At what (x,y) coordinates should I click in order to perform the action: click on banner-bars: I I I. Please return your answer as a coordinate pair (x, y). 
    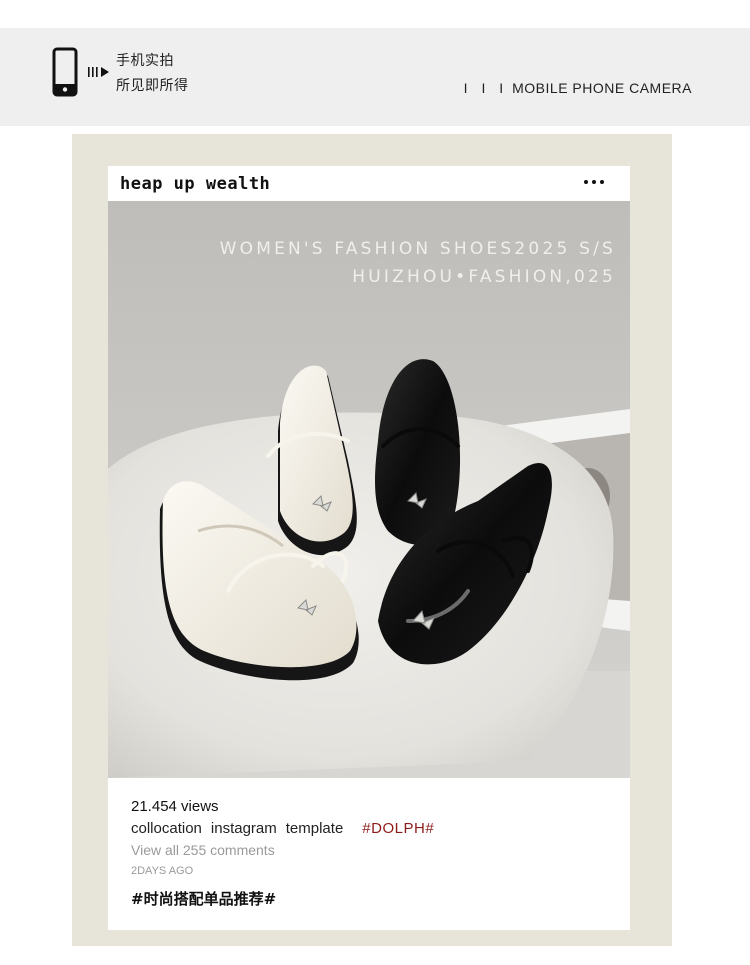
    Looking at the image, I should click on (486, 88).